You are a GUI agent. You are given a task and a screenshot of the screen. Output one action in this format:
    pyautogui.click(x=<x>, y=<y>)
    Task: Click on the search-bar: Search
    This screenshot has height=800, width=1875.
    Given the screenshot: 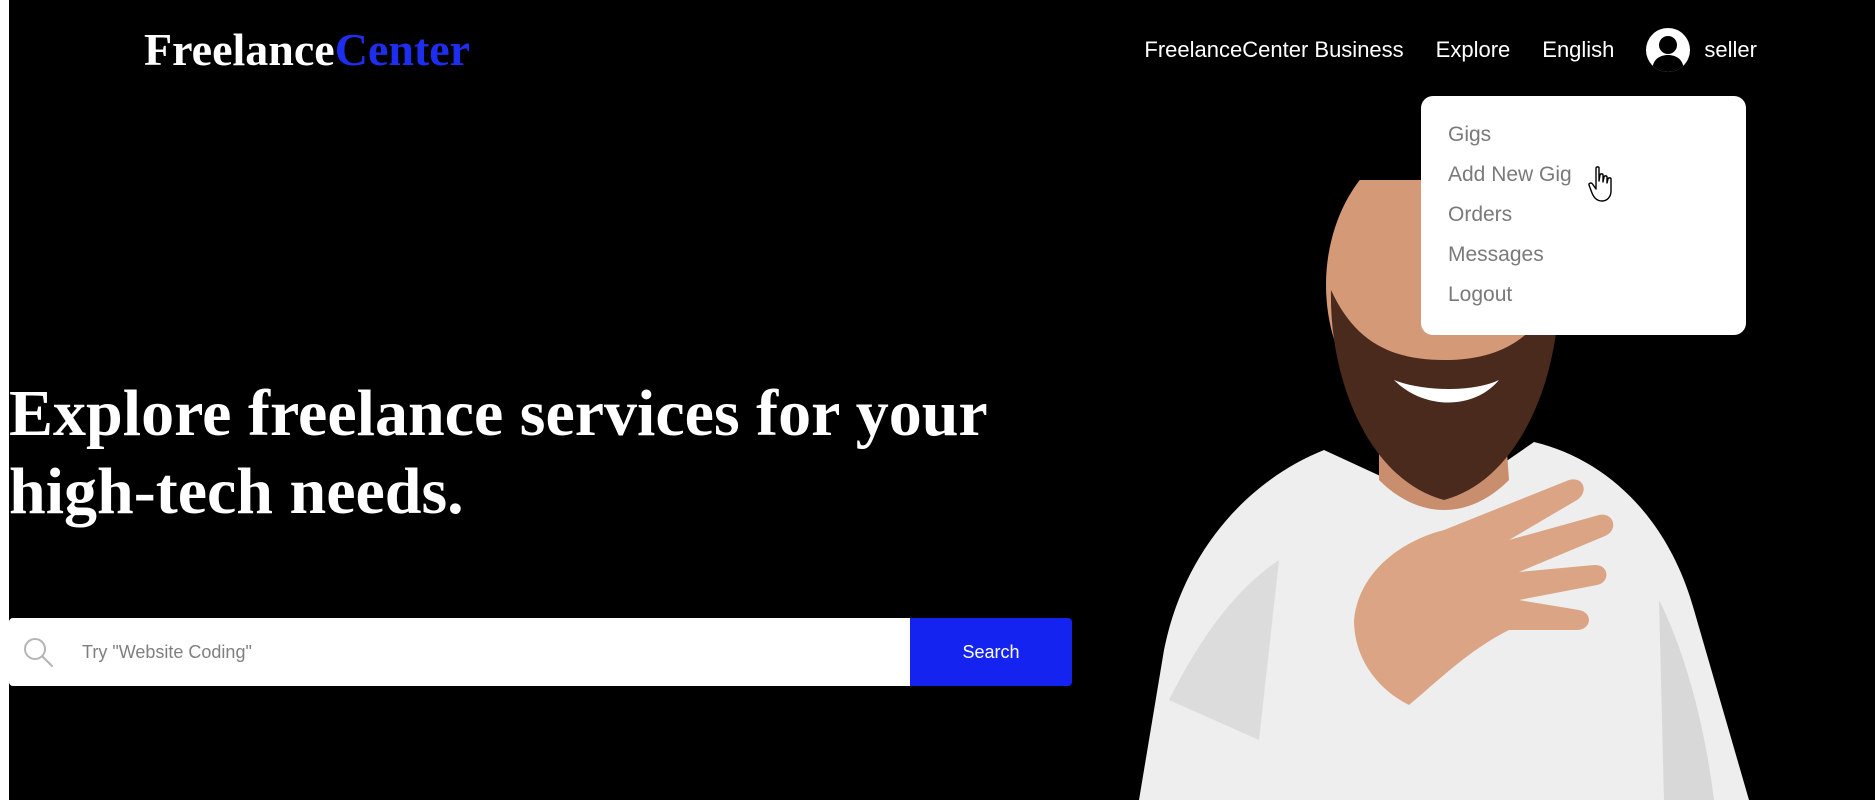 What is the action you would take?
    pyautogui.click(x=540, y=652)
    